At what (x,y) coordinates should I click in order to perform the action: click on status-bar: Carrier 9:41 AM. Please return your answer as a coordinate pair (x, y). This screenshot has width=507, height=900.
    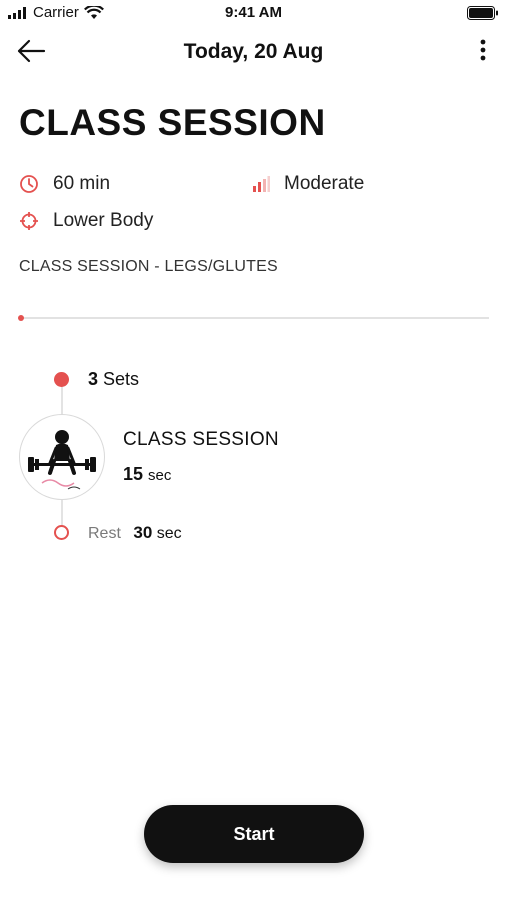
    Looking at the image, I should click on (253, 13).